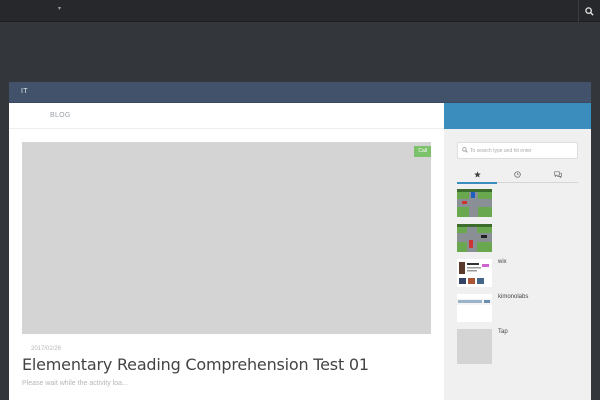 This screenshot has height=400, width=600. Describe the element at coordinates (513, 297) in the screenshot. I see `sidebar-post-title: kimonolabs` at that location.